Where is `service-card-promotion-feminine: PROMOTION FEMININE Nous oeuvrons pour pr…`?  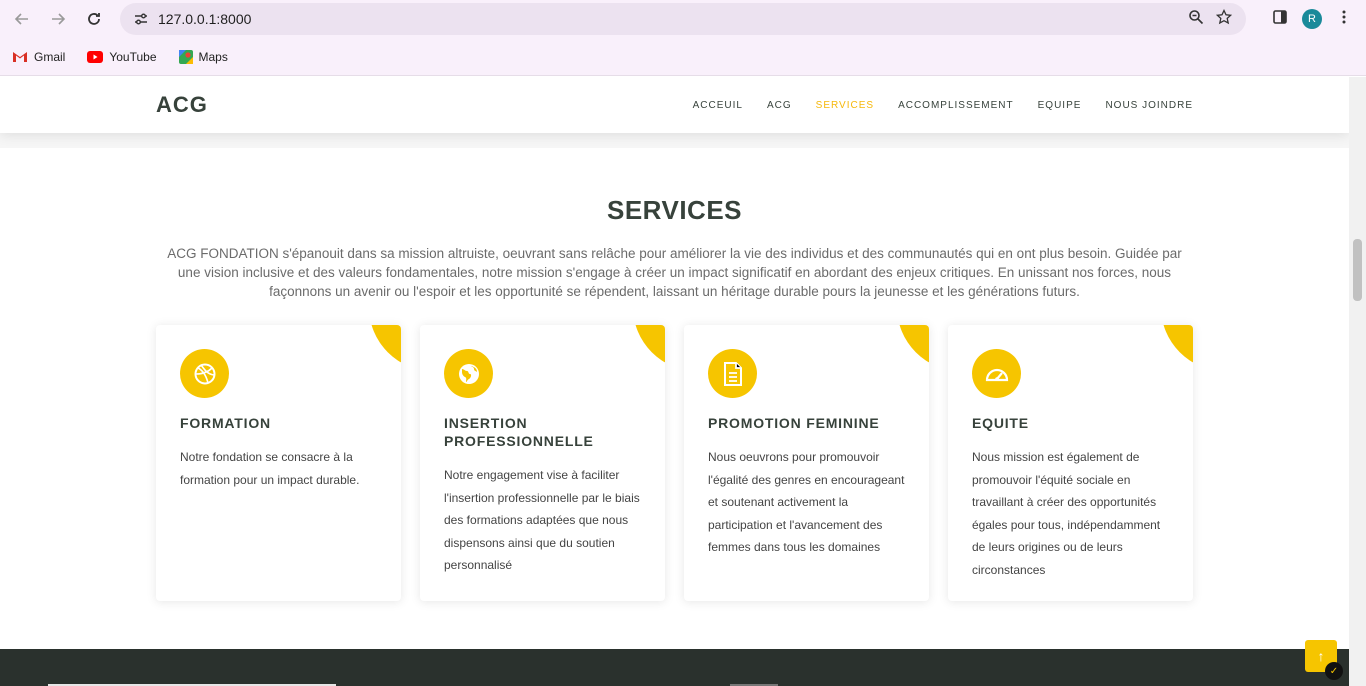
service-card-promotion-feminine: PROMOTION FEMININE Nous oeuvrons pour pr… is located at coordinates (806, 463).